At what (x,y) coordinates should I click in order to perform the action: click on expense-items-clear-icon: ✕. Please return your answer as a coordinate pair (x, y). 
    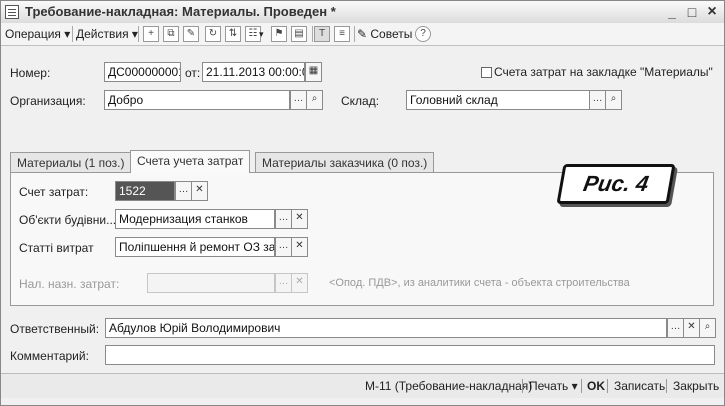
    Looking at the image, I should click on (299, 247).